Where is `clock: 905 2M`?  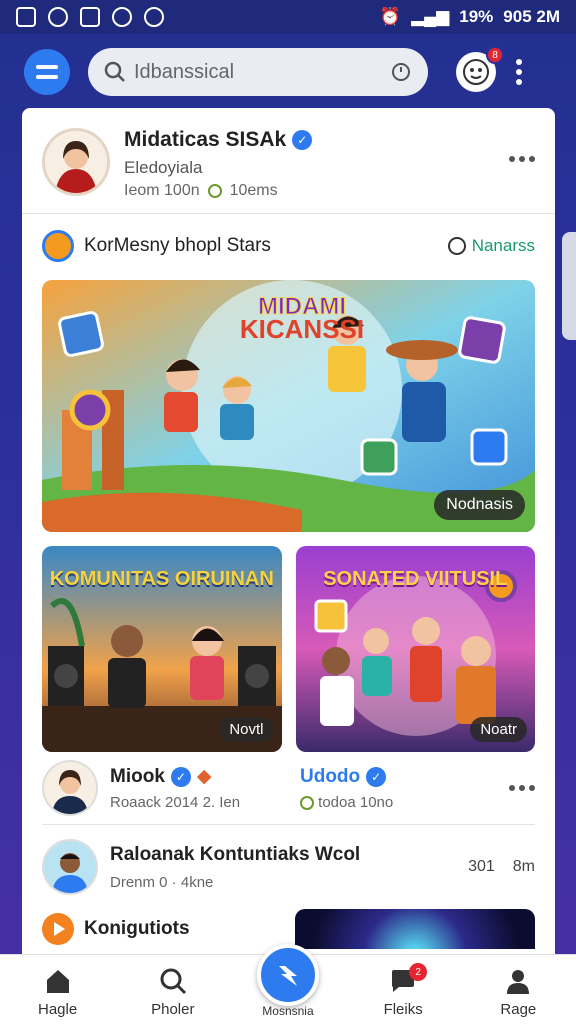
clock: 905 2M is located at coordinates (531, 16).